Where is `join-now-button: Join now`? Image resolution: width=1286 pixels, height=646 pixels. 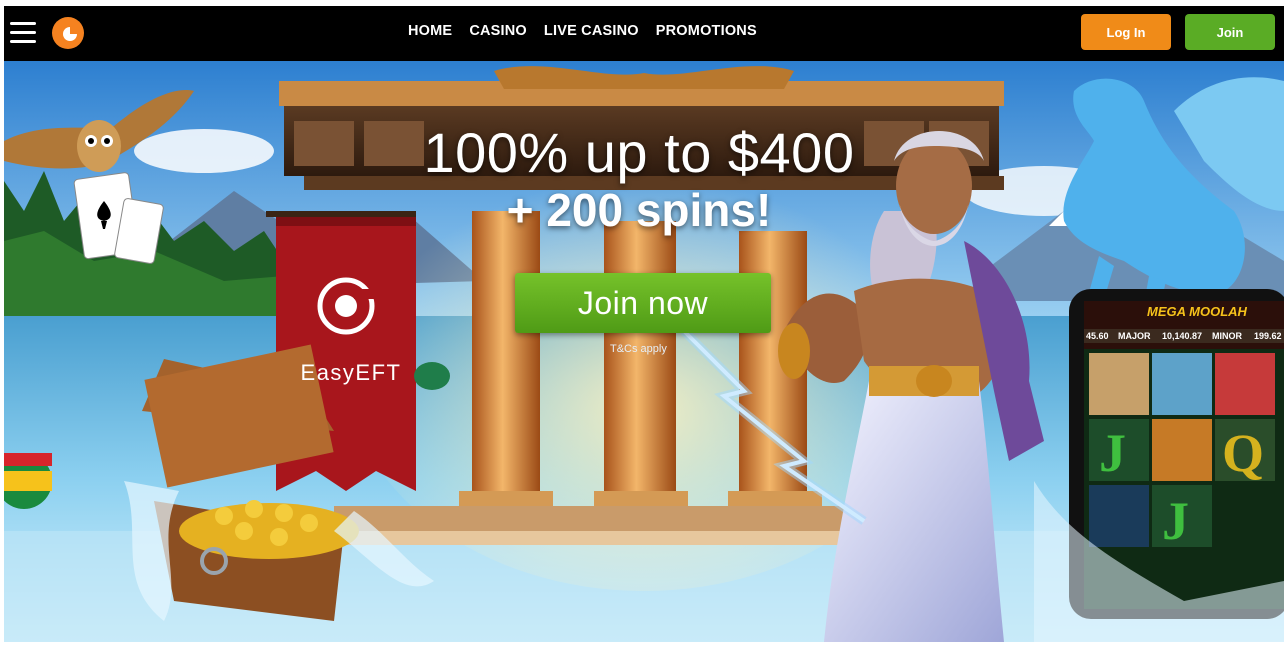 join-now-button: Join now is located at coordinates (643, 303).